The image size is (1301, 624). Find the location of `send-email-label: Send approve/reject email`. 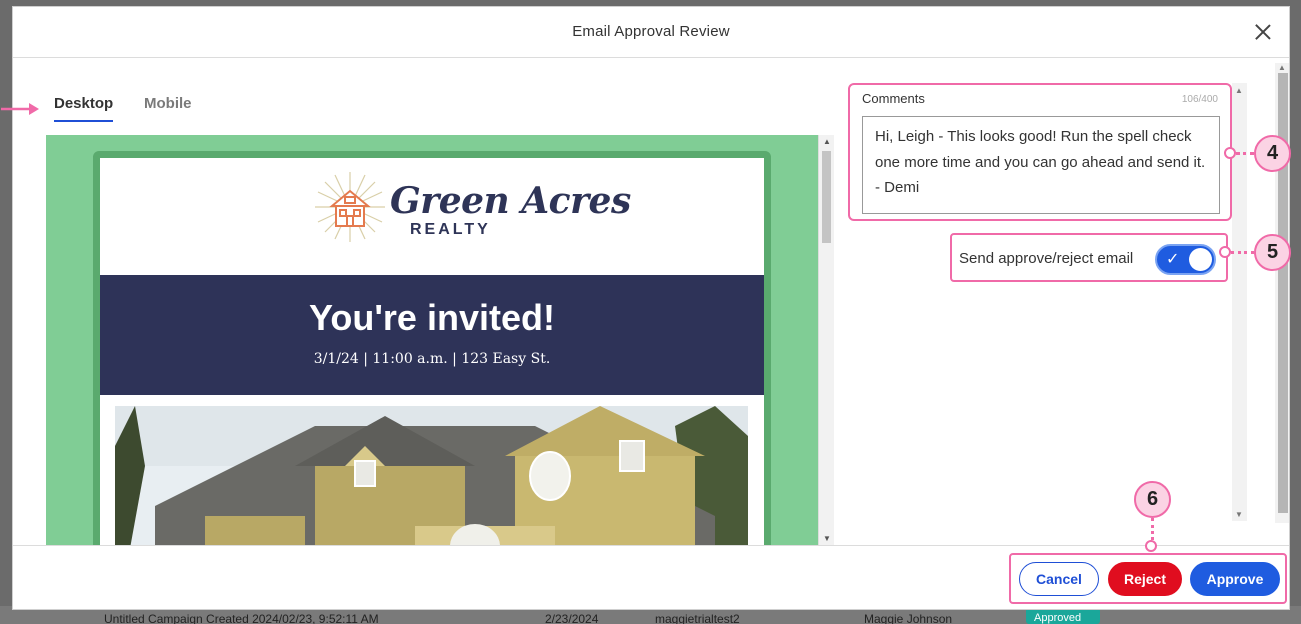

send-email-label: Send approve/reject email is located at coordinates (1046, 258).